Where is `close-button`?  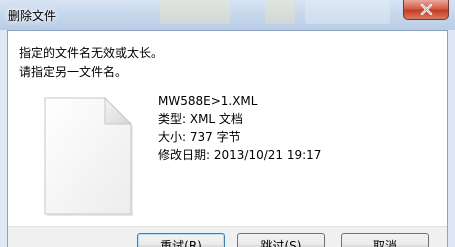
close-button is located at coordinates (426, 10).